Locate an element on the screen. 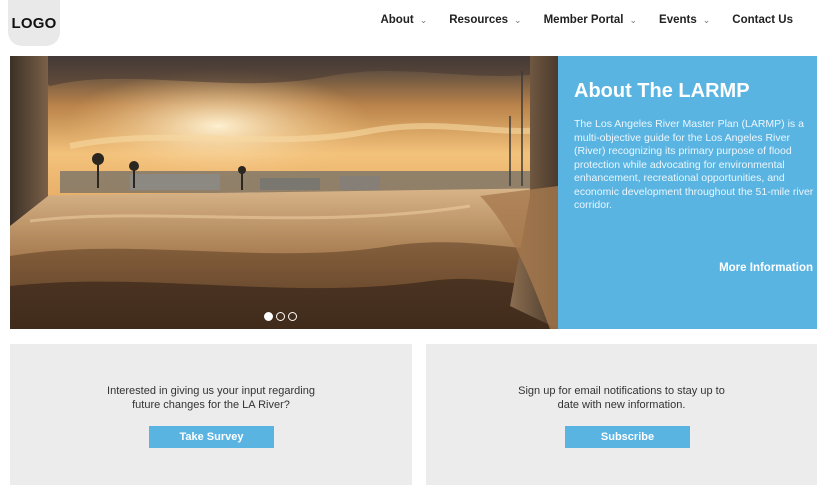 The image size is (817, 485). nav-item-label: Resources is located at coordinates (479, 20).